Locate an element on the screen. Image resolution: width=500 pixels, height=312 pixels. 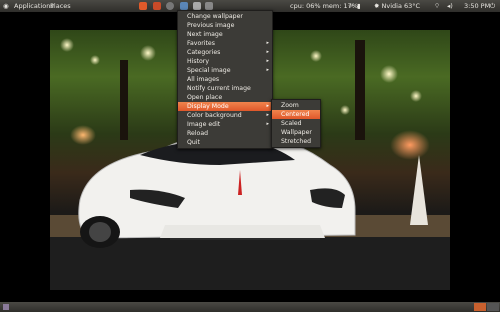
menu-item-label: Change wallpaper is located at coordinates (215, 16).